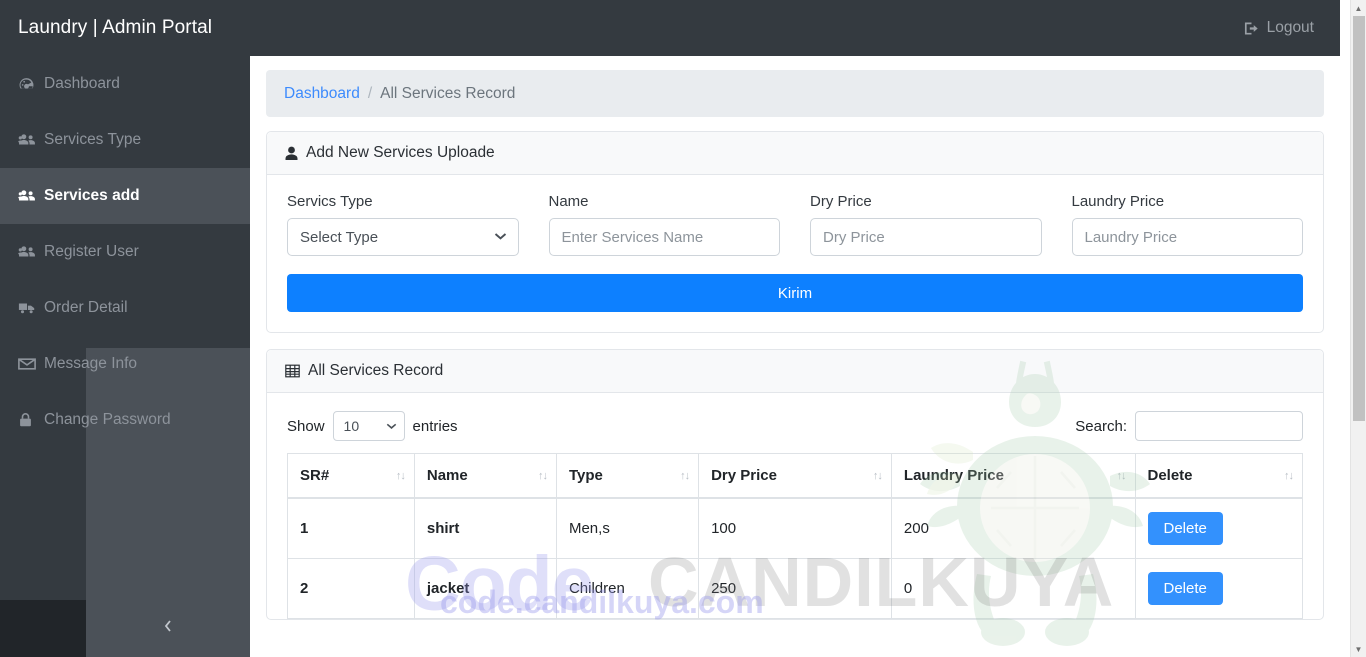 The width and height of the screenshot is (1366, 657). What do you see at coordinates (322, 94) in the screenshot?
I see `breadcrumb-link-dashboard: Dashboard` at bounding box center [322, 94].